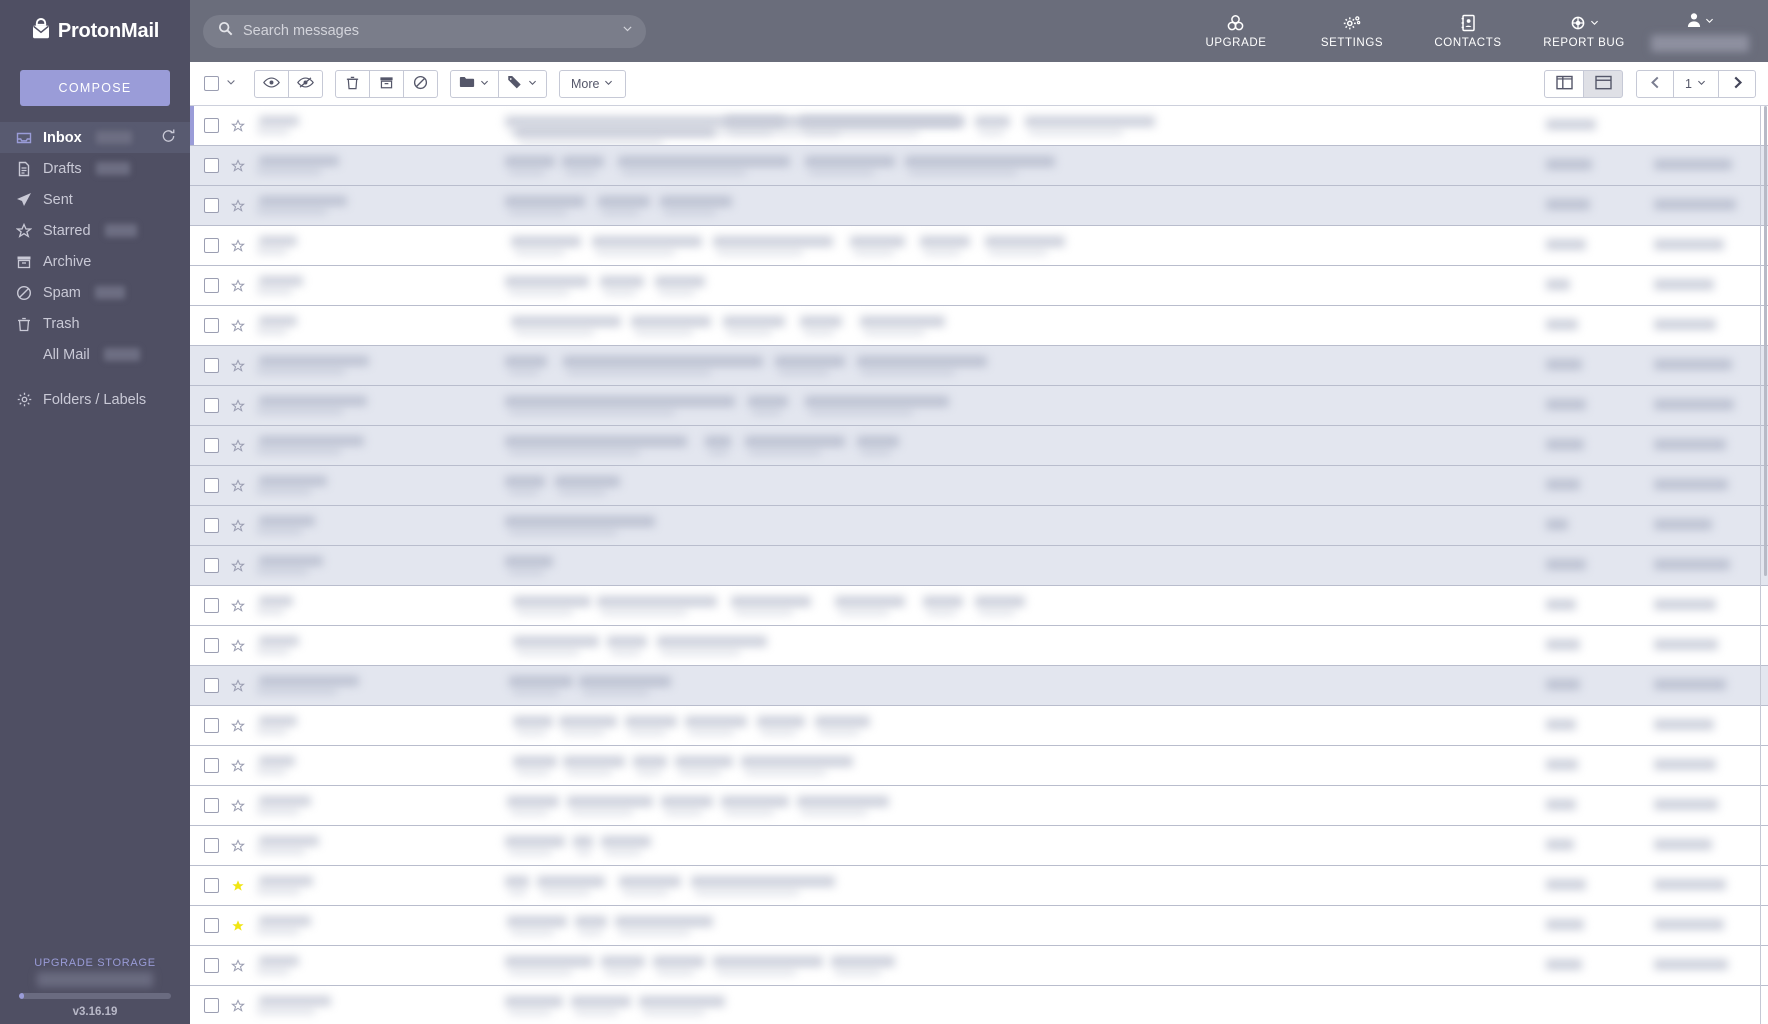 This screenshot has height=1024, width=1768. What do you see at coordinates (1696, 83) in the screenshot?
I see `page-selector: 1` at bounding box center [1696, 83].